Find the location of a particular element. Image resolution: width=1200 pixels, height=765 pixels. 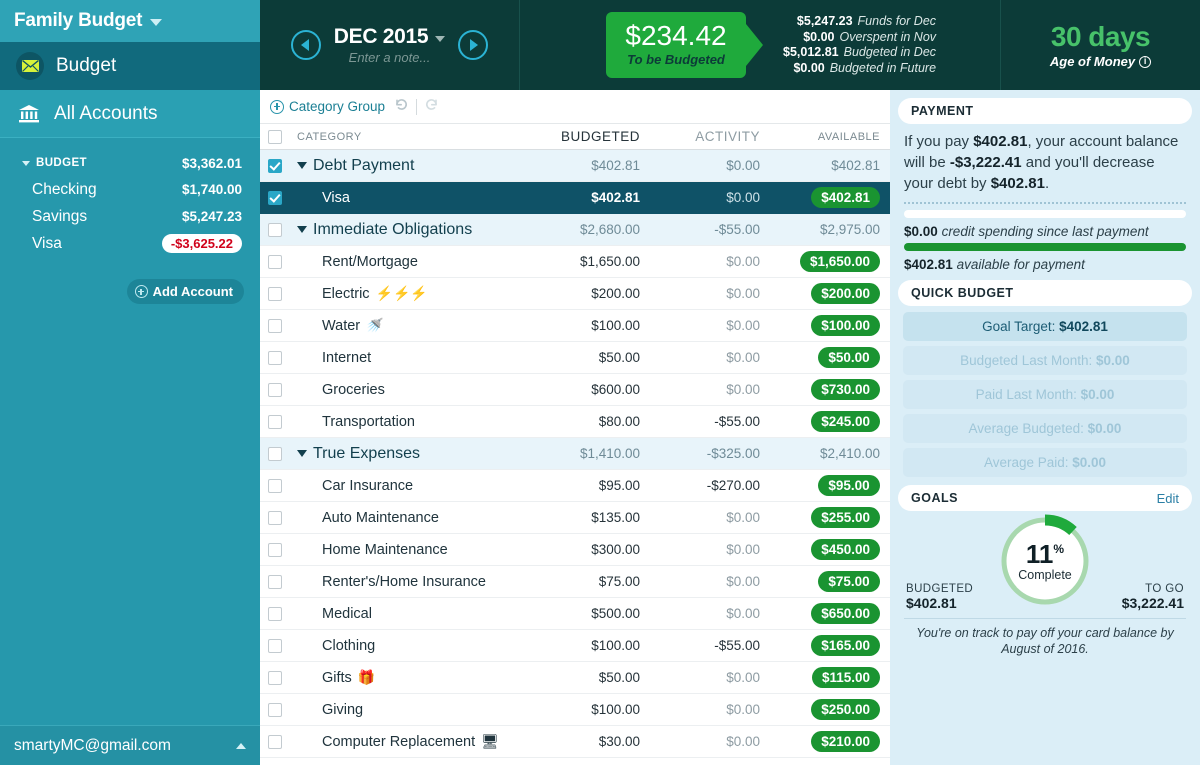

select-all-checkbox is located at coordinates (275, 136).